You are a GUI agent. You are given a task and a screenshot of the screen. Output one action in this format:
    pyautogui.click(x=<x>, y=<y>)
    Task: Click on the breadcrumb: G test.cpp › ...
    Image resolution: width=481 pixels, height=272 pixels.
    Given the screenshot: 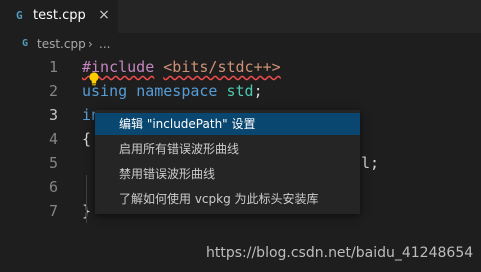 What is the action you would take?
    pyautogui.click(x=240, y=44)
    